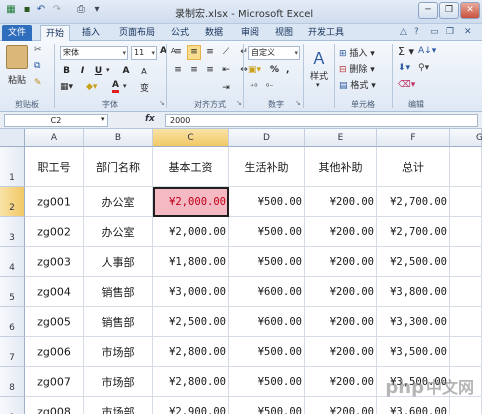  Describe the element at coordinates (178, 70) in the screenshot. I see `align-left-icon: ≡` at that location.